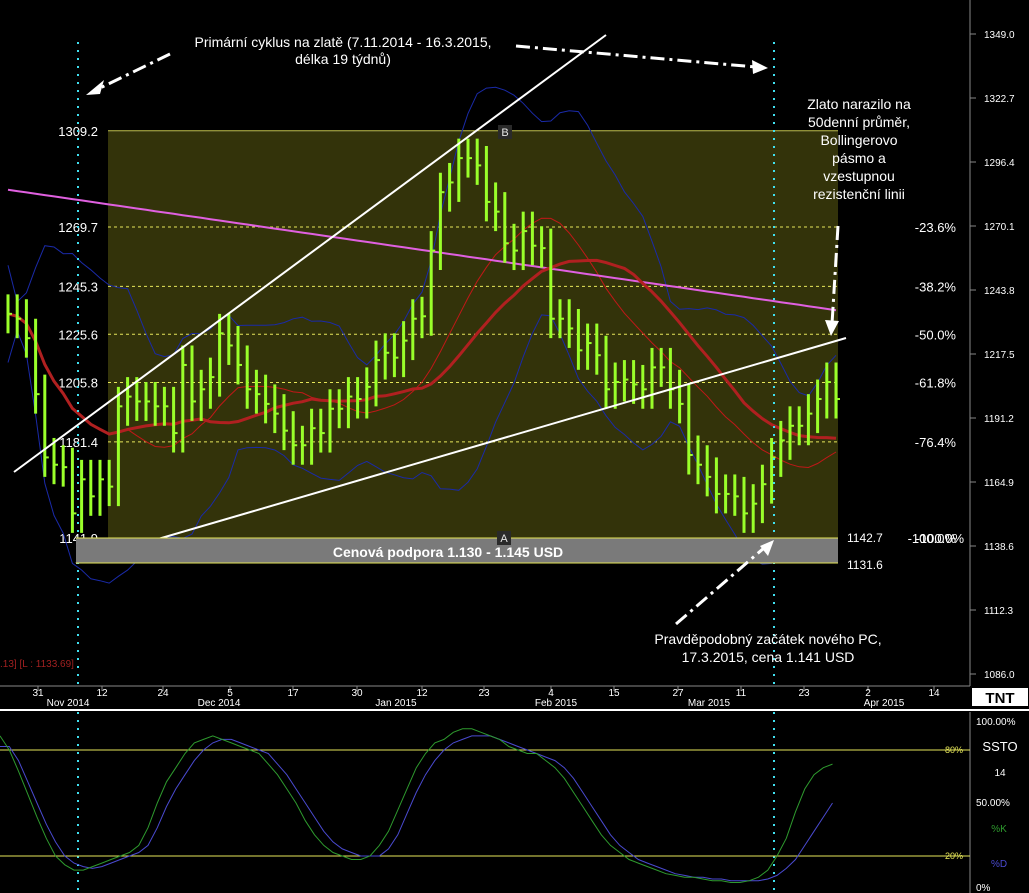  I want to click on stoch-k-line, so click(416, 805).